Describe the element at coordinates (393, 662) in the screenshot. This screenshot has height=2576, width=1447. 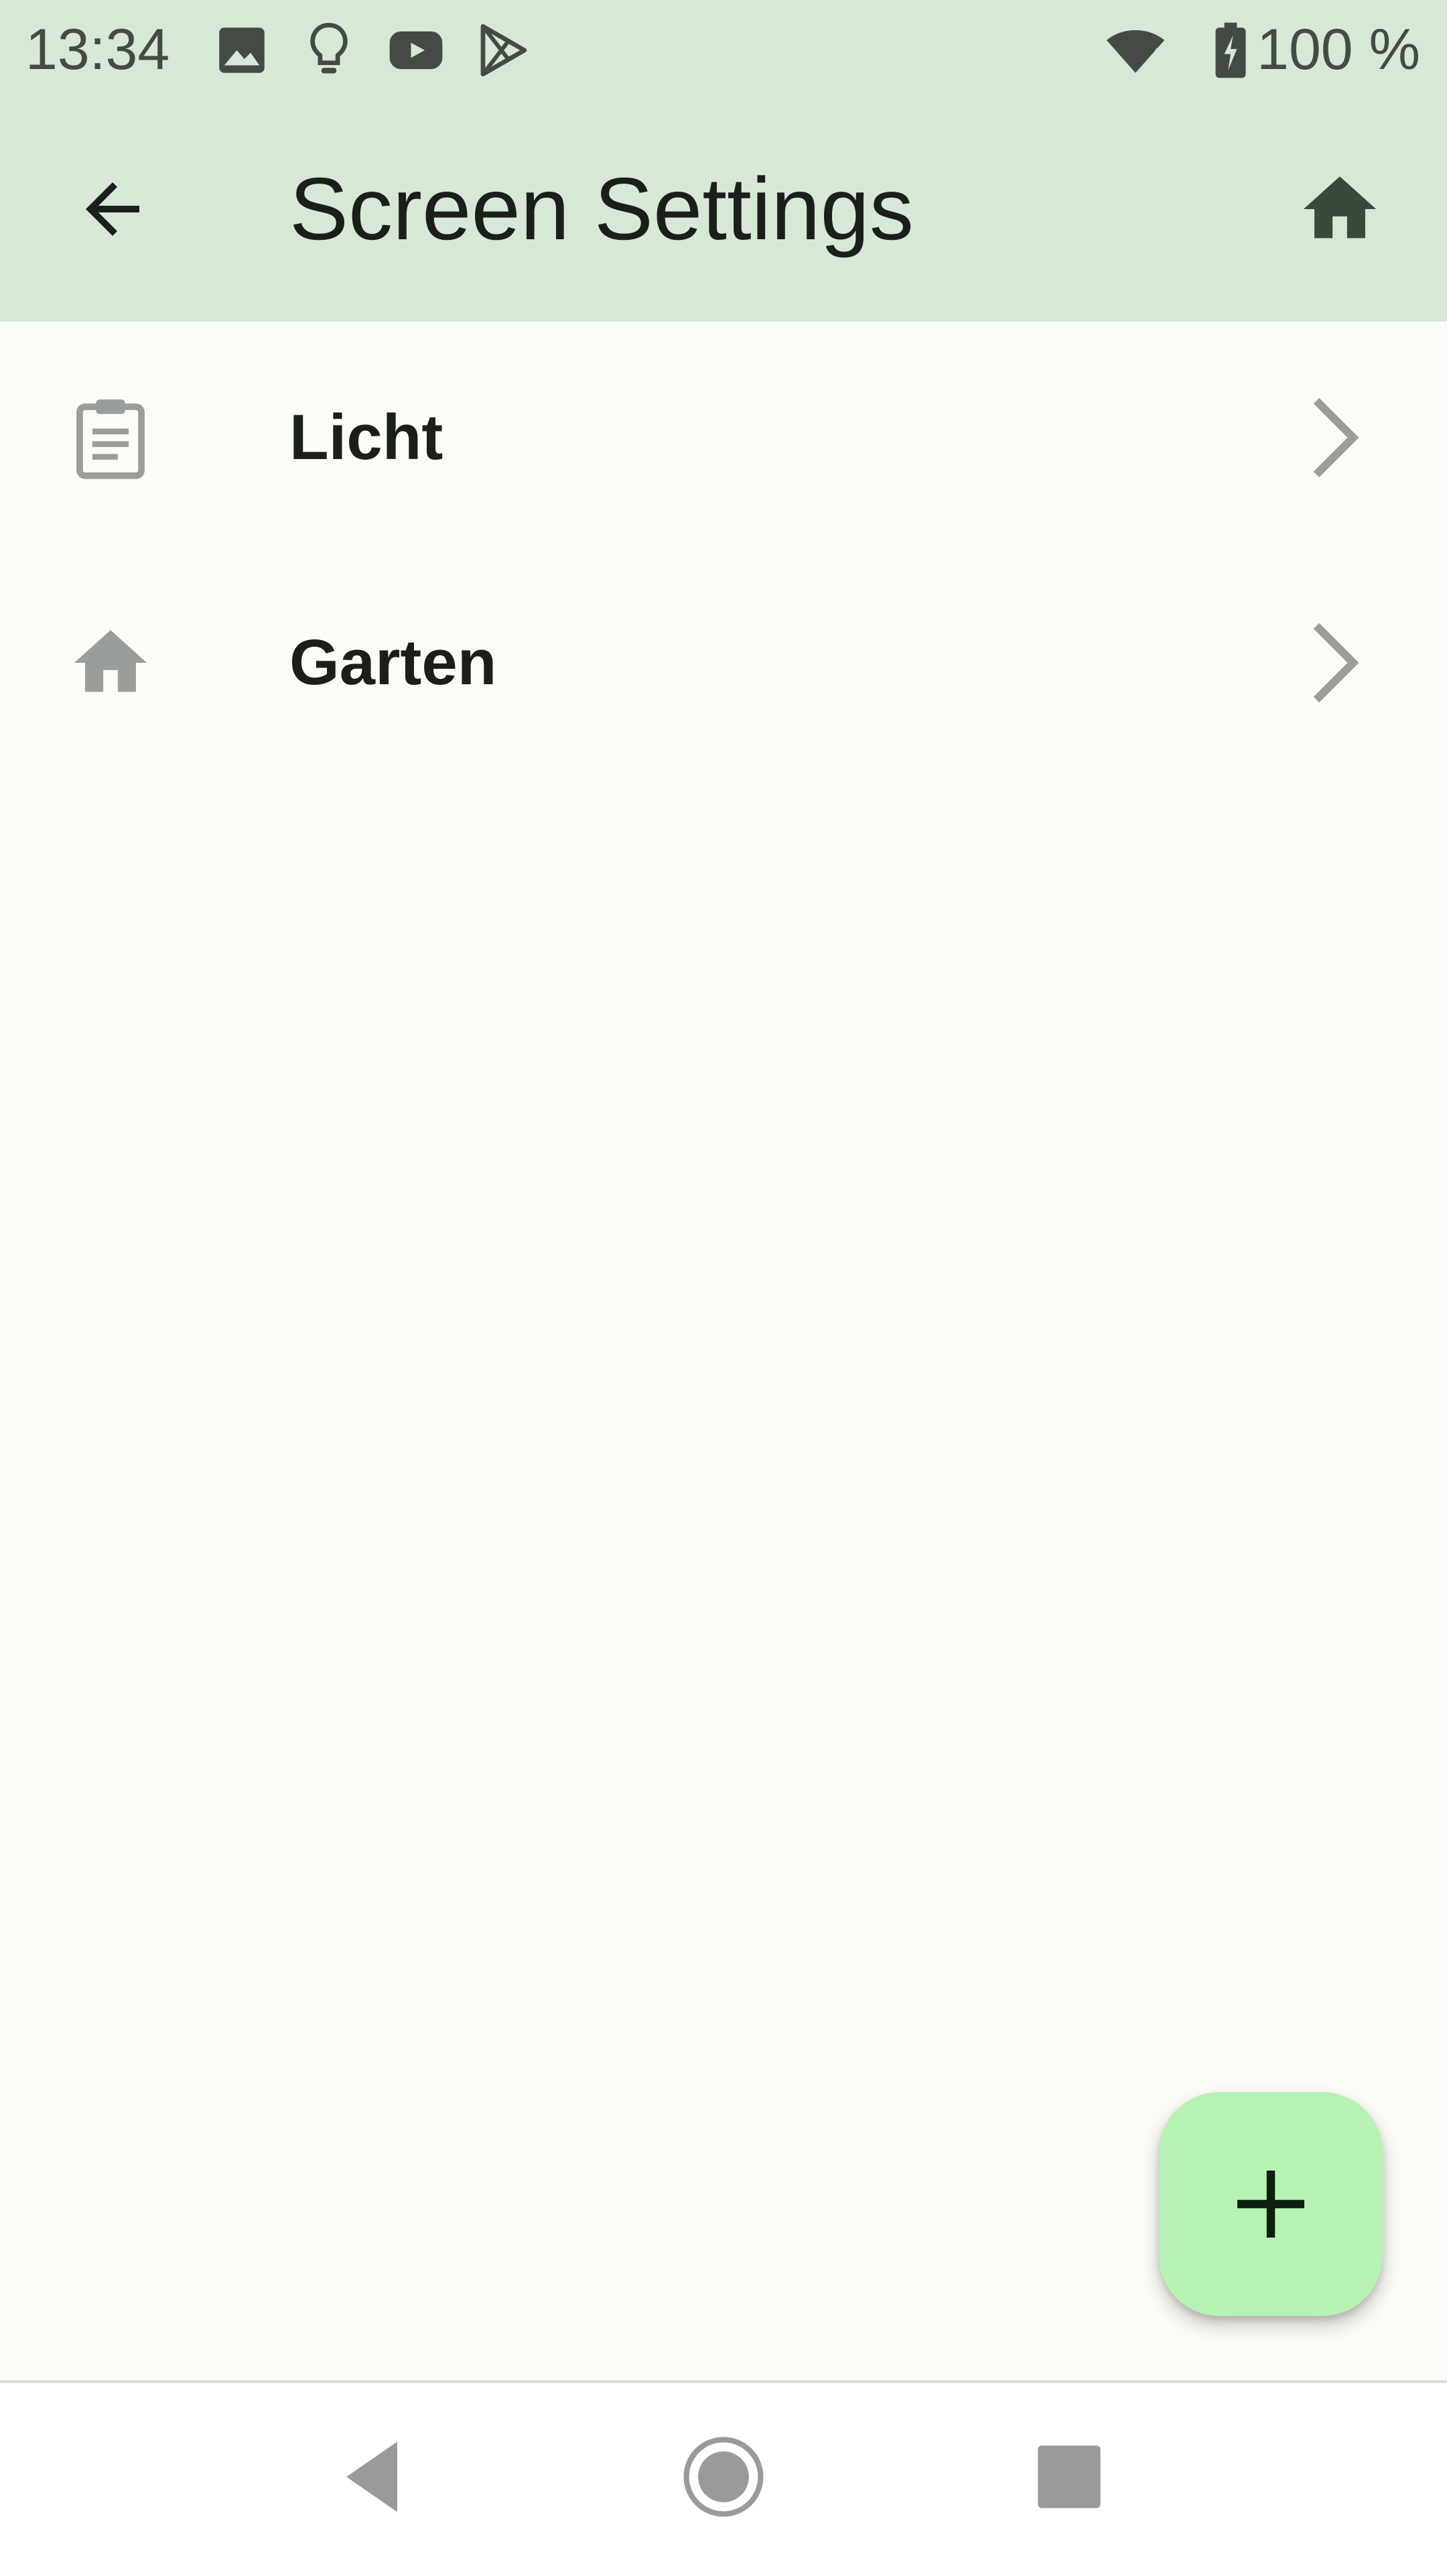
I see `list-item-label: Garten` at that location.